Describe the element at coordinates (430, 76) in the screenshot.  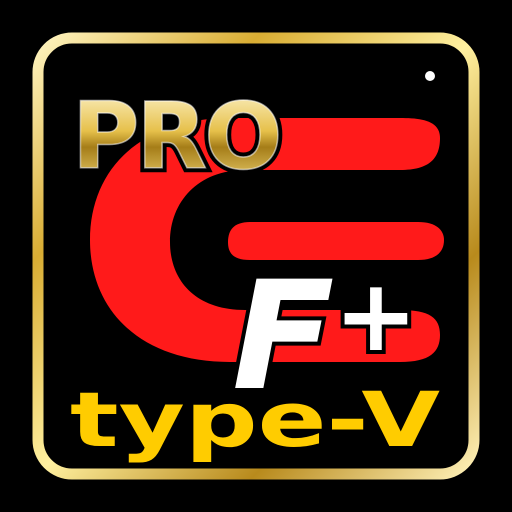
I see `dot-icon` at that location.